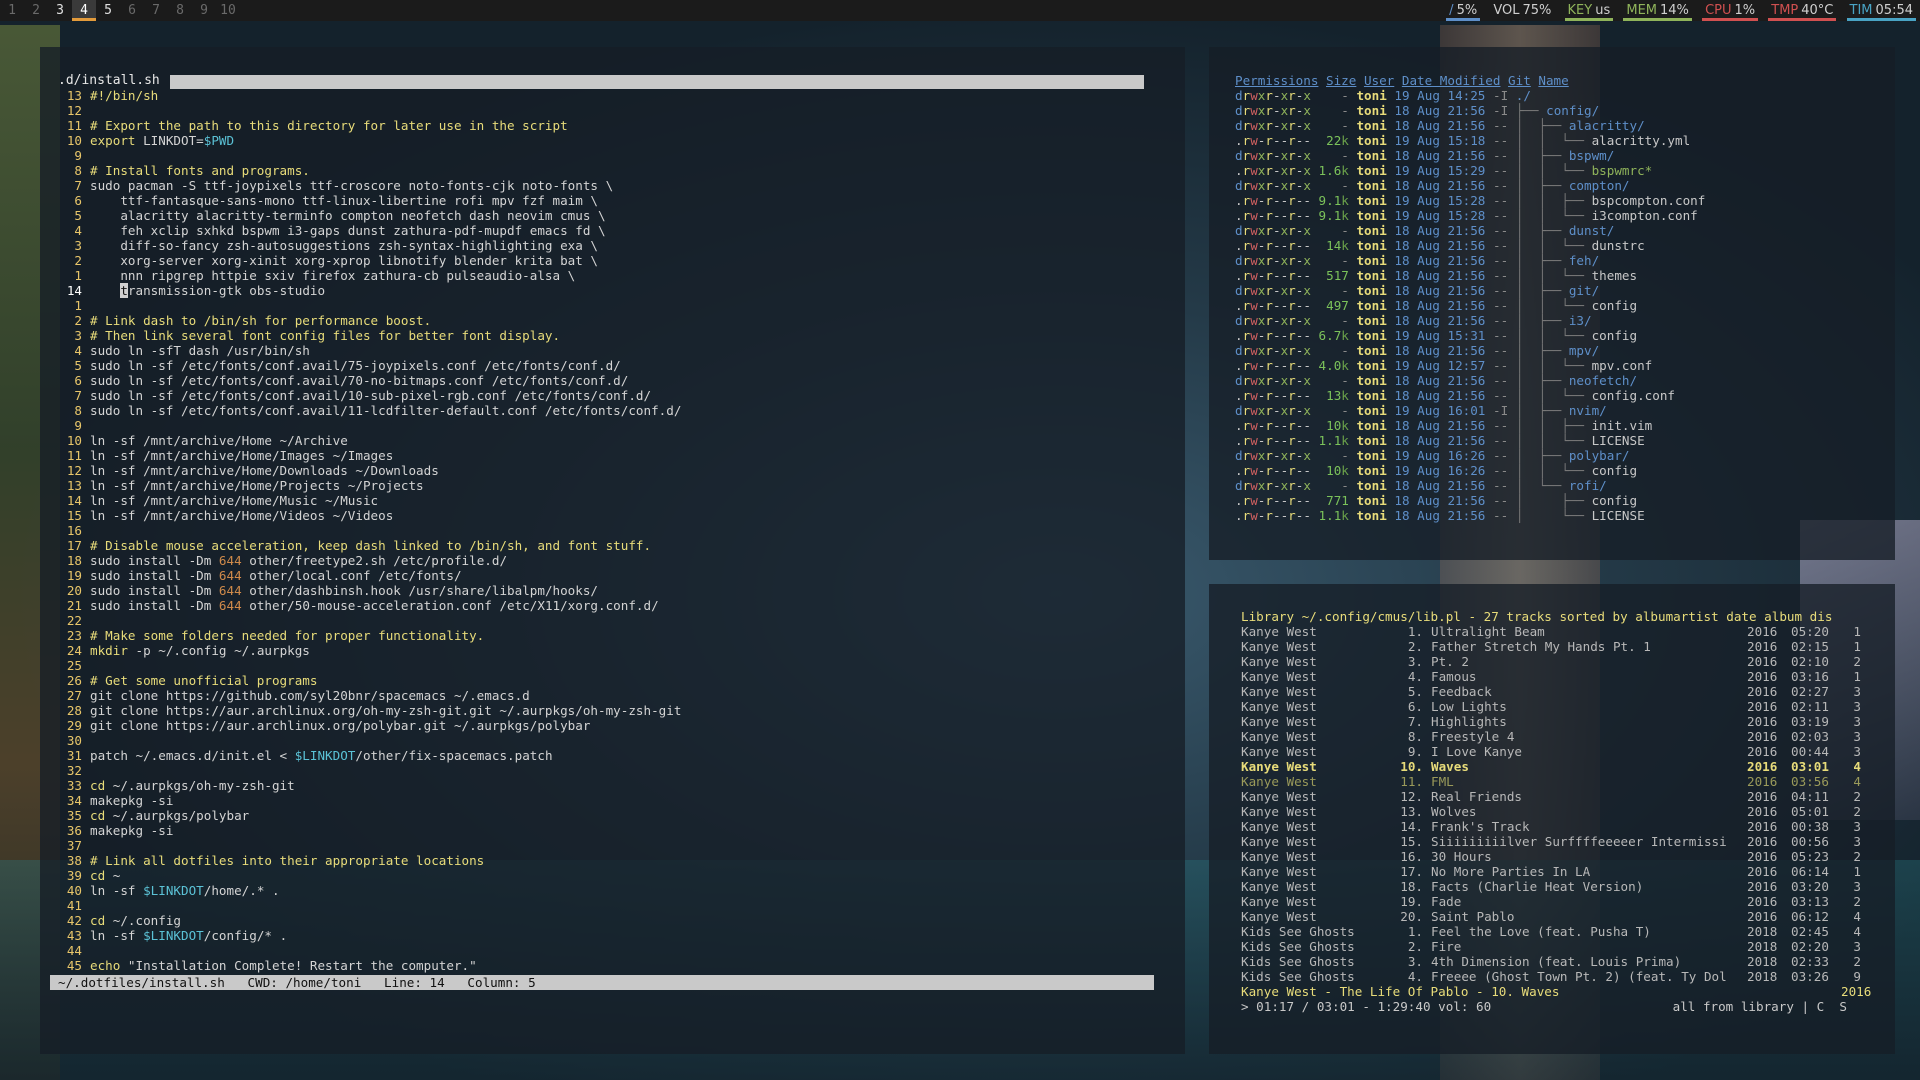  I want to click on column-header-date-modified: Date Modified, so click(1451, 80).